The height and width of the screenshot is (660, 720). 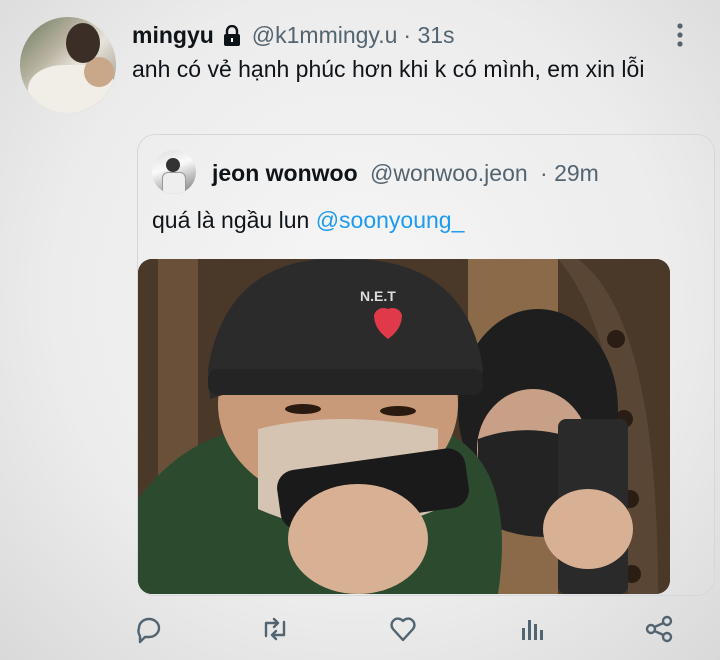 What do you see at coordinates (533, 629) in the screenshot?
I see `views-icon` at bounding box center [533, 629].